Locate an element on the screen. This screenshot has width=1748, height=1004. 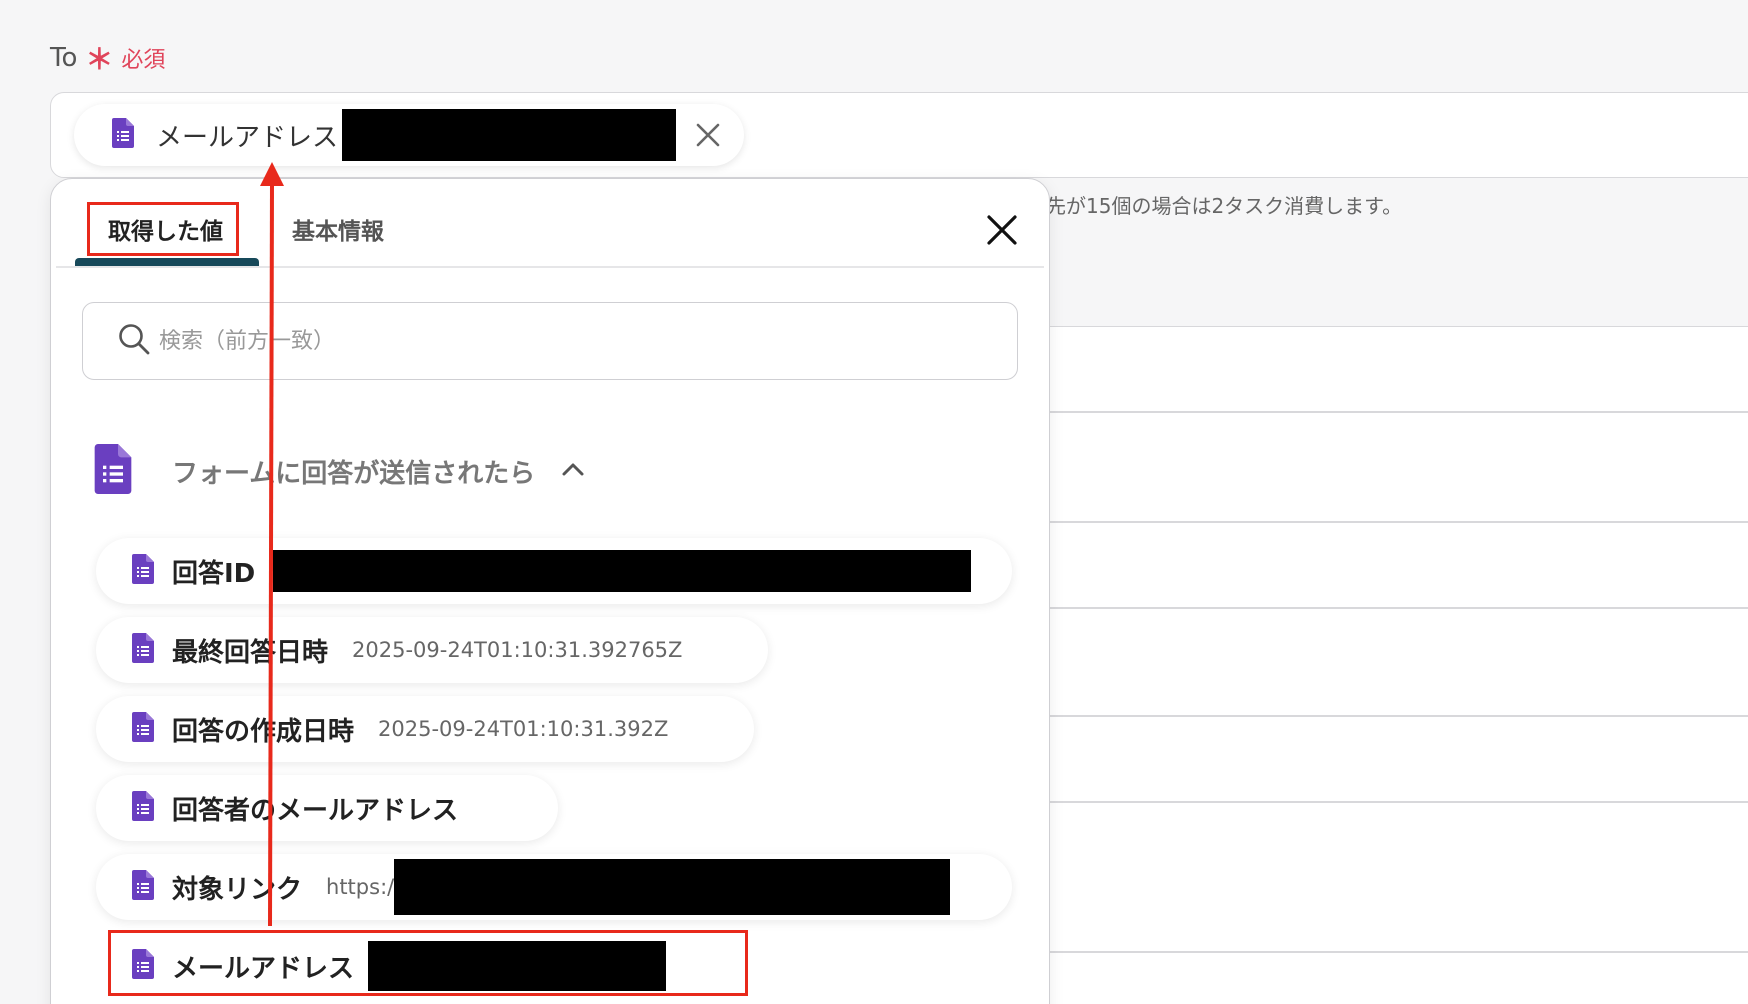
annotation-arrow is located at coordinates (272, 544).